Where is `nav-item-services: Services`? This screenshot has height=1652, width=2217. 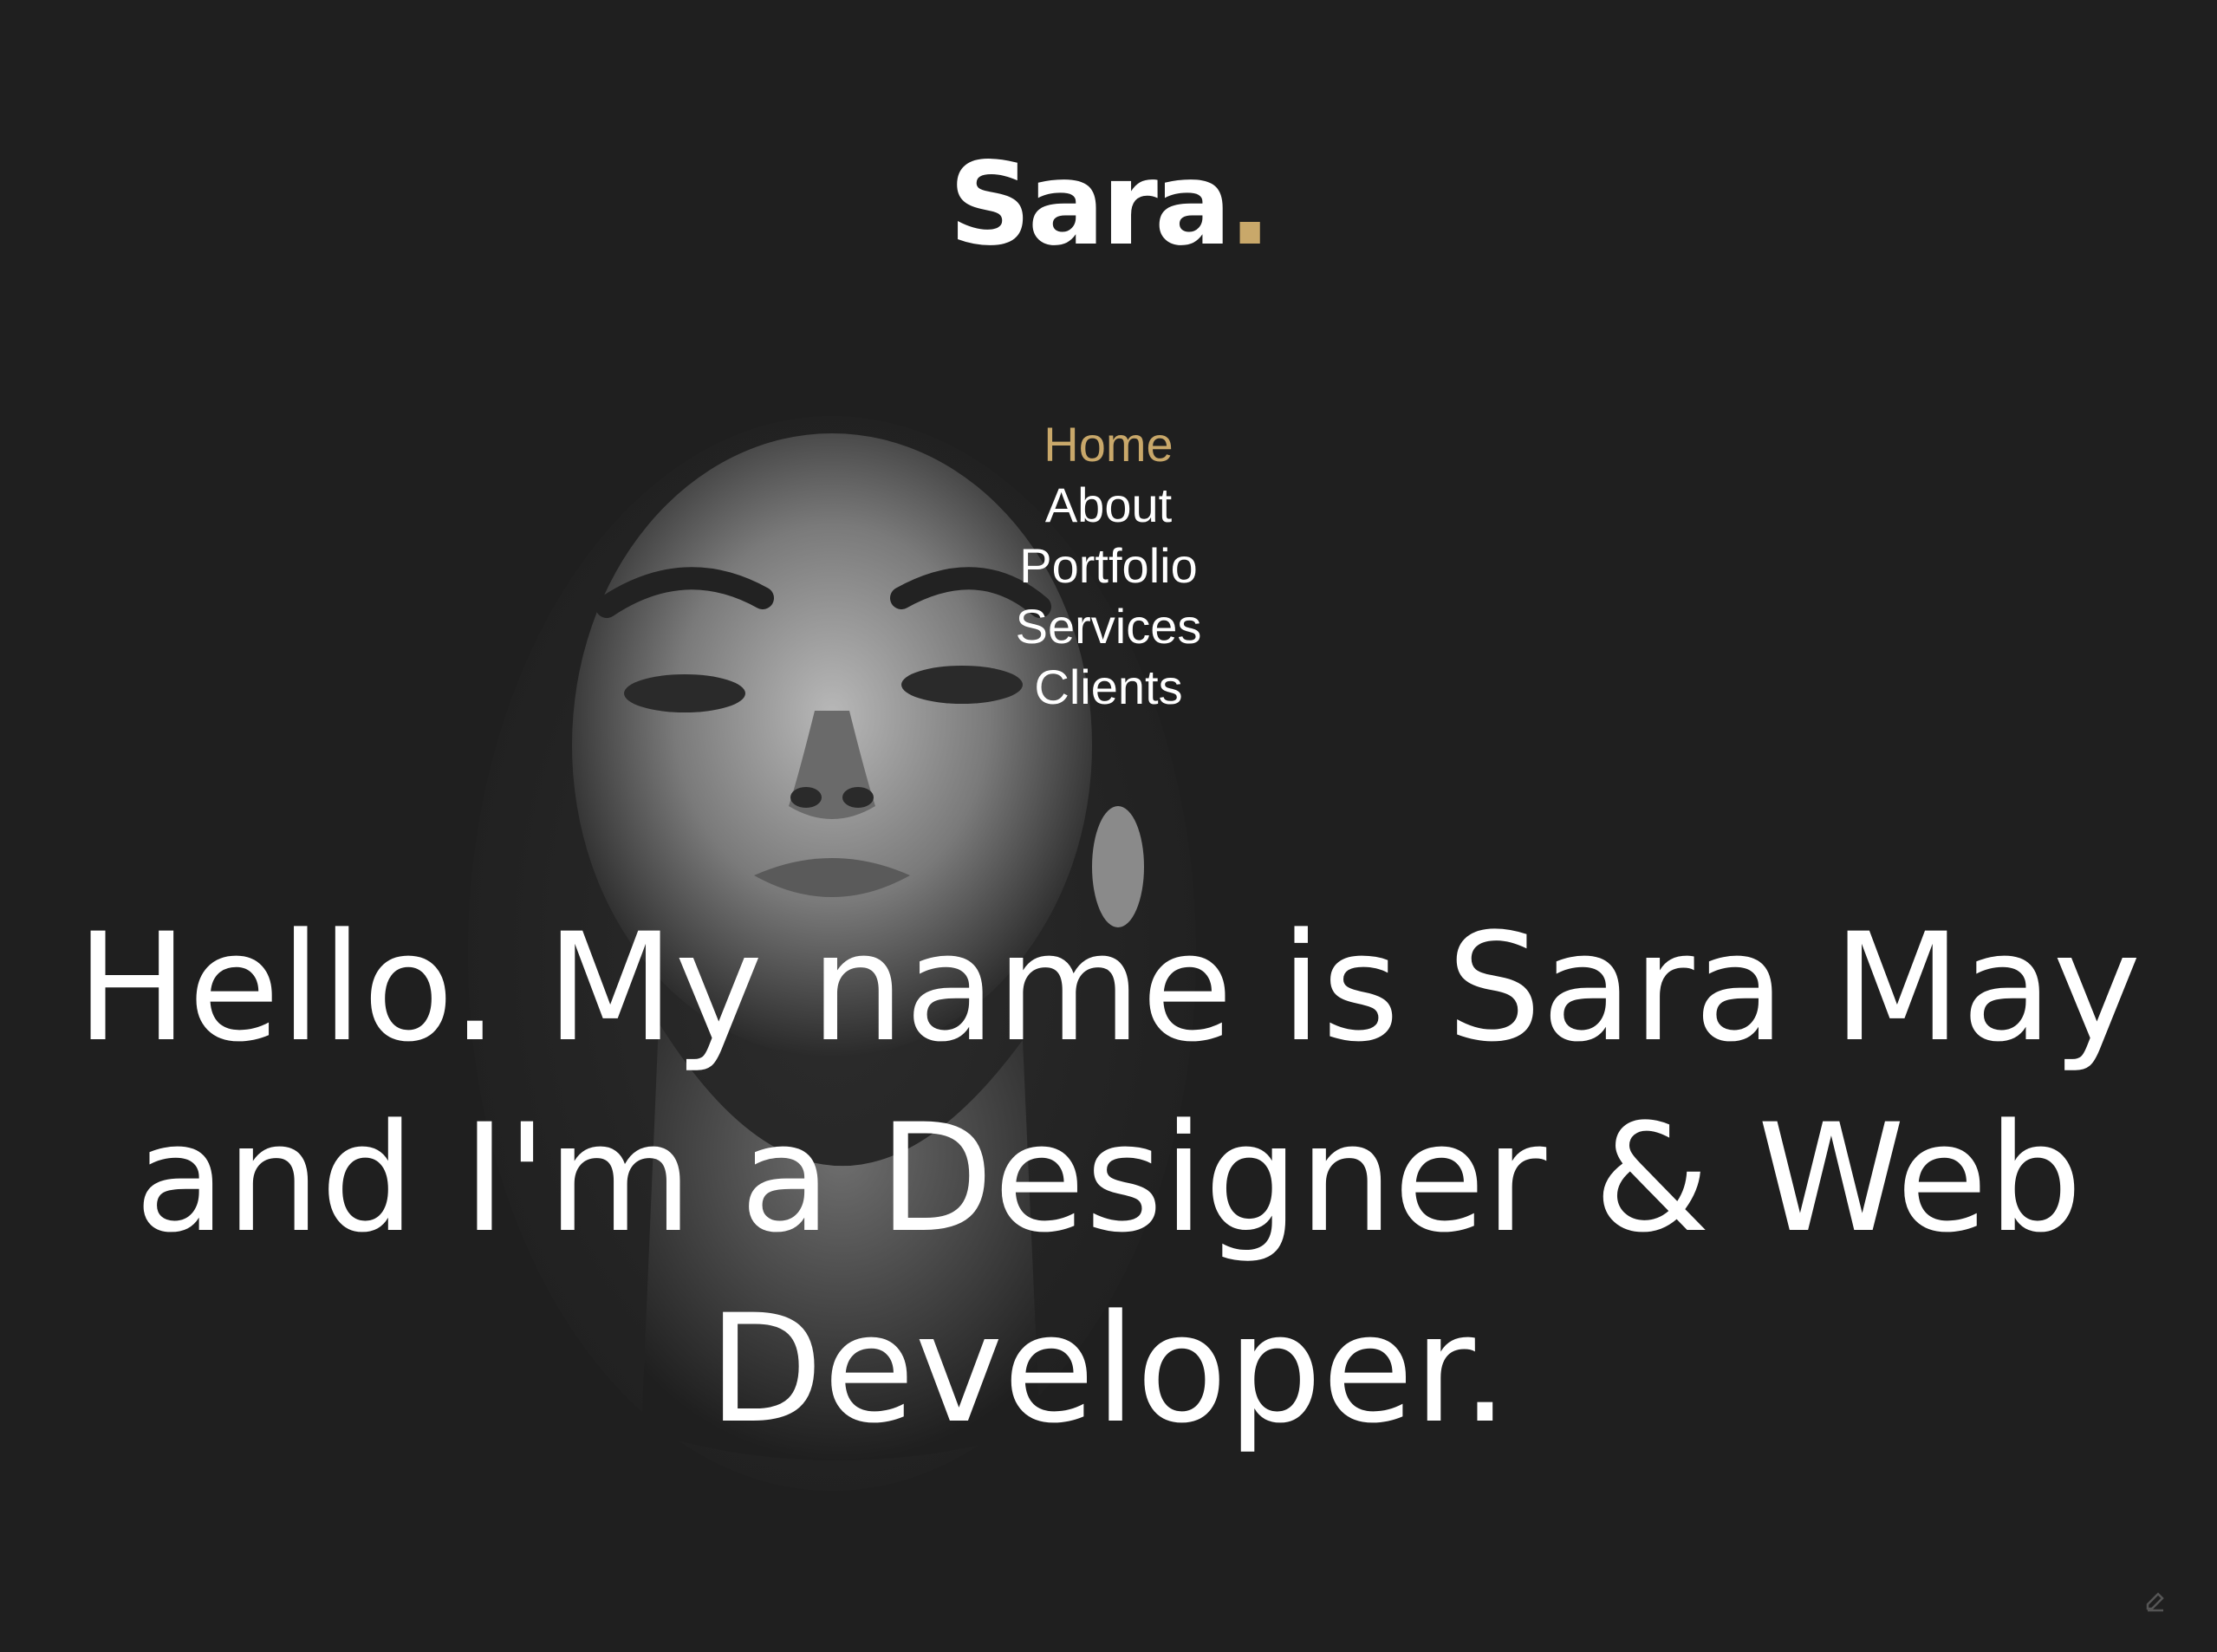
nav-item-services: Services is located at coordinates (1108, 626).